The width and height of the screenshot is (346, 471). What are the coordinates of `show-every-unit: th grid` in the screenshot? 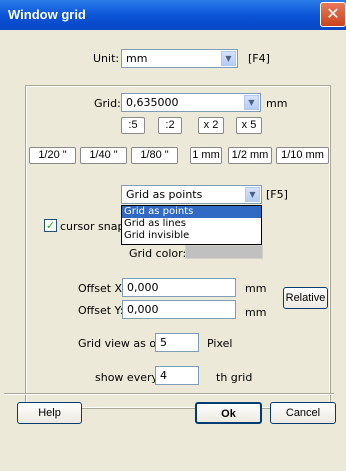 It's located at (234, 377).